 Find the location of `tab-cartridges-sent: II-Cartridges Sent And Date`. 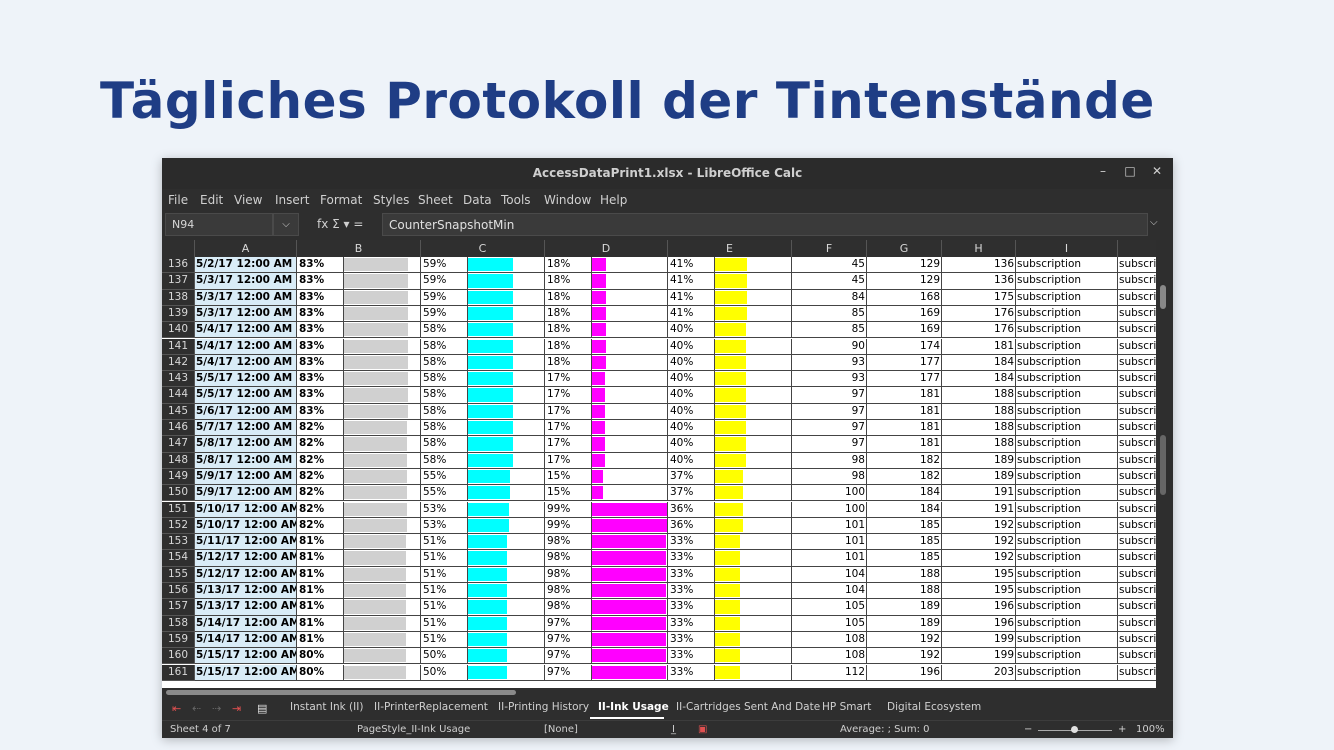

tab-cartridges-sent: II-Cartridges Sent And Date is located at coordinates (748, 707).